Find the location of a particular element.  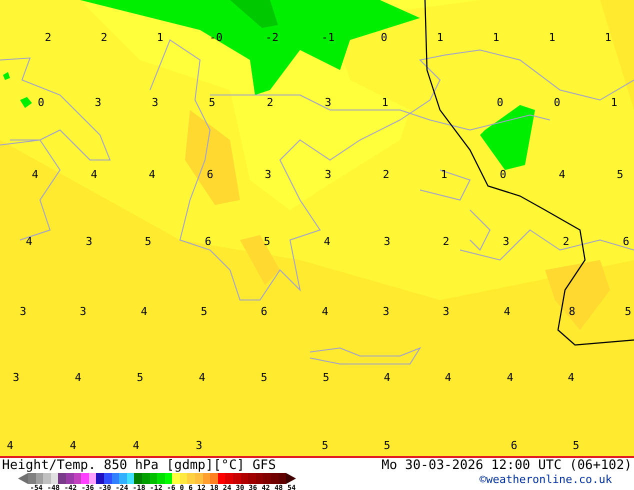

temperature-value: 8 is located at coordinates (572, 312).